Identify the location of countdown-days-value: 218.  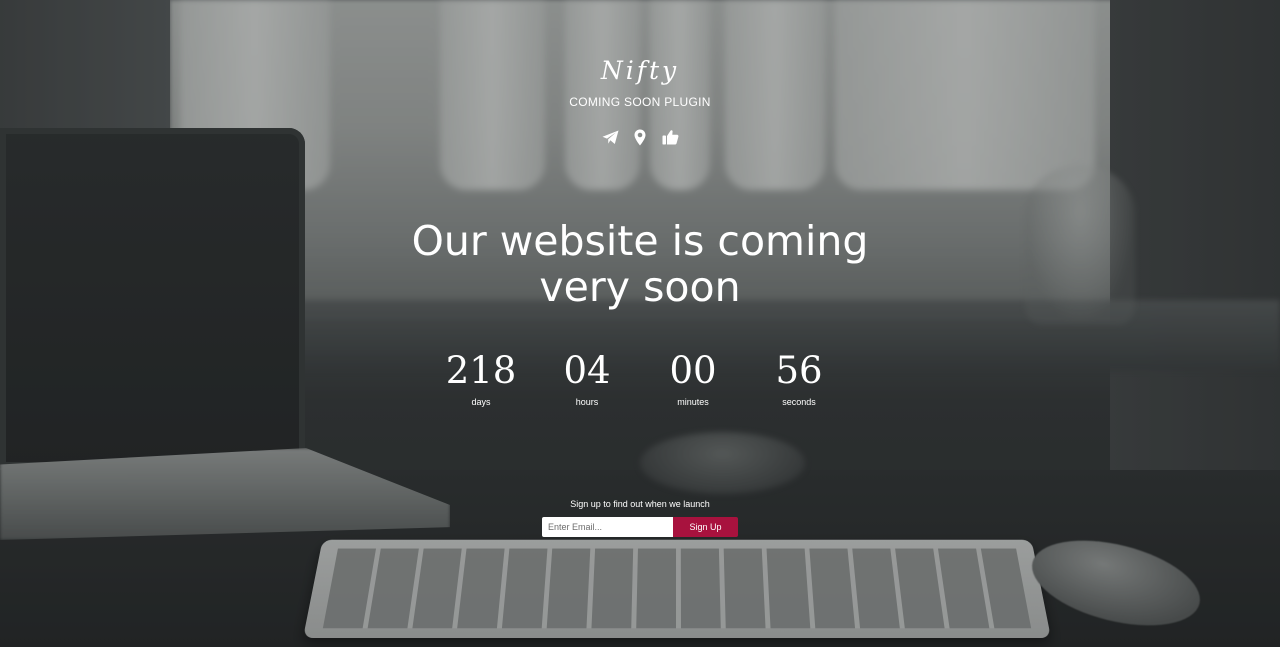
(481, 370).